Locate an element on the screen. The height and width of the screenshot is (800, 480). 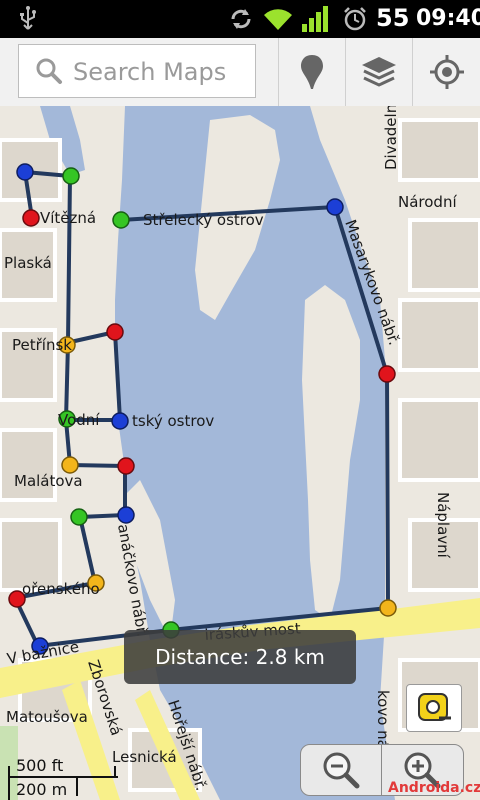
my-location-icon is located at coordinates (447, 72).